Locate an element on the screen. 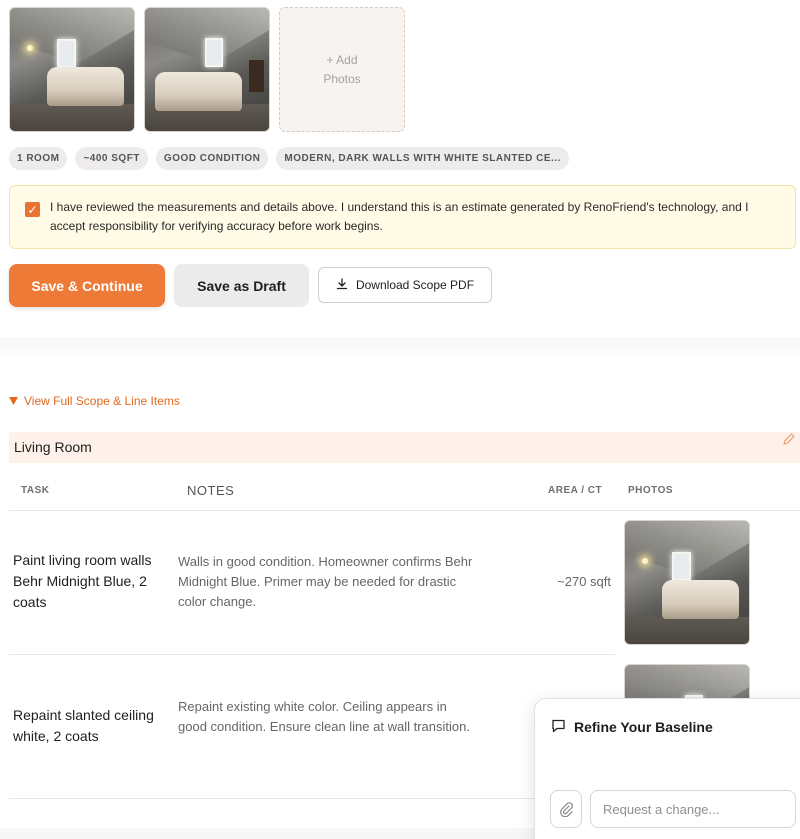 The image size is (800, 839). room-header: Living Room is located at coordinates (404, 447).